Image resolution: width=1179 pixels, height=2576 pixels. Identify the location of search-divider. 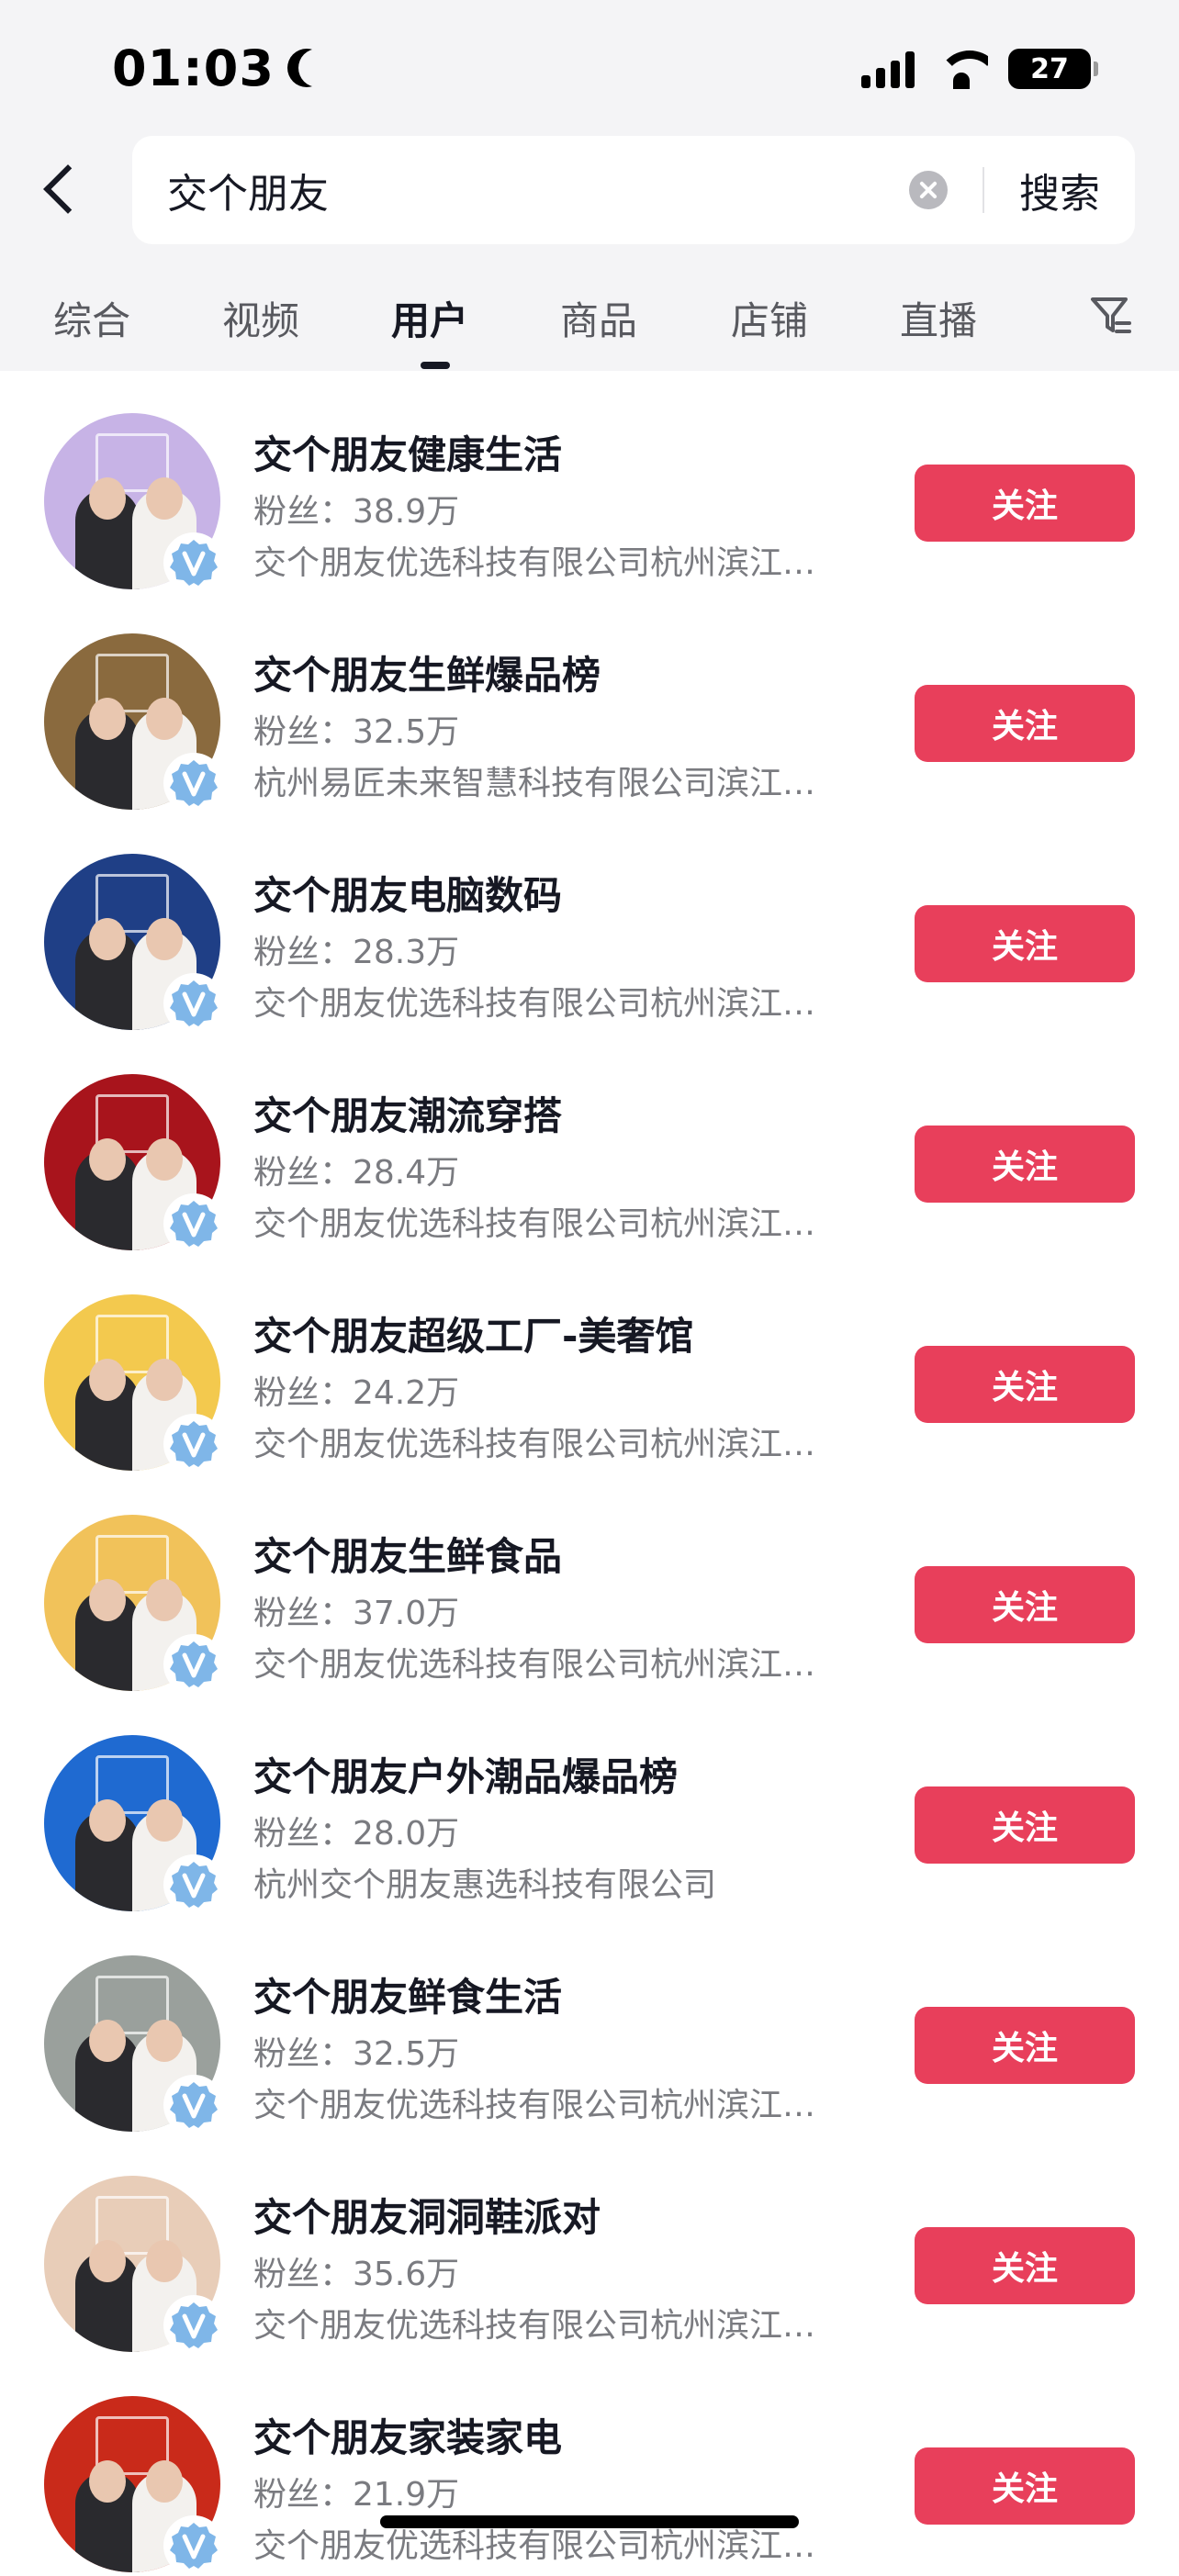
(983, 190).